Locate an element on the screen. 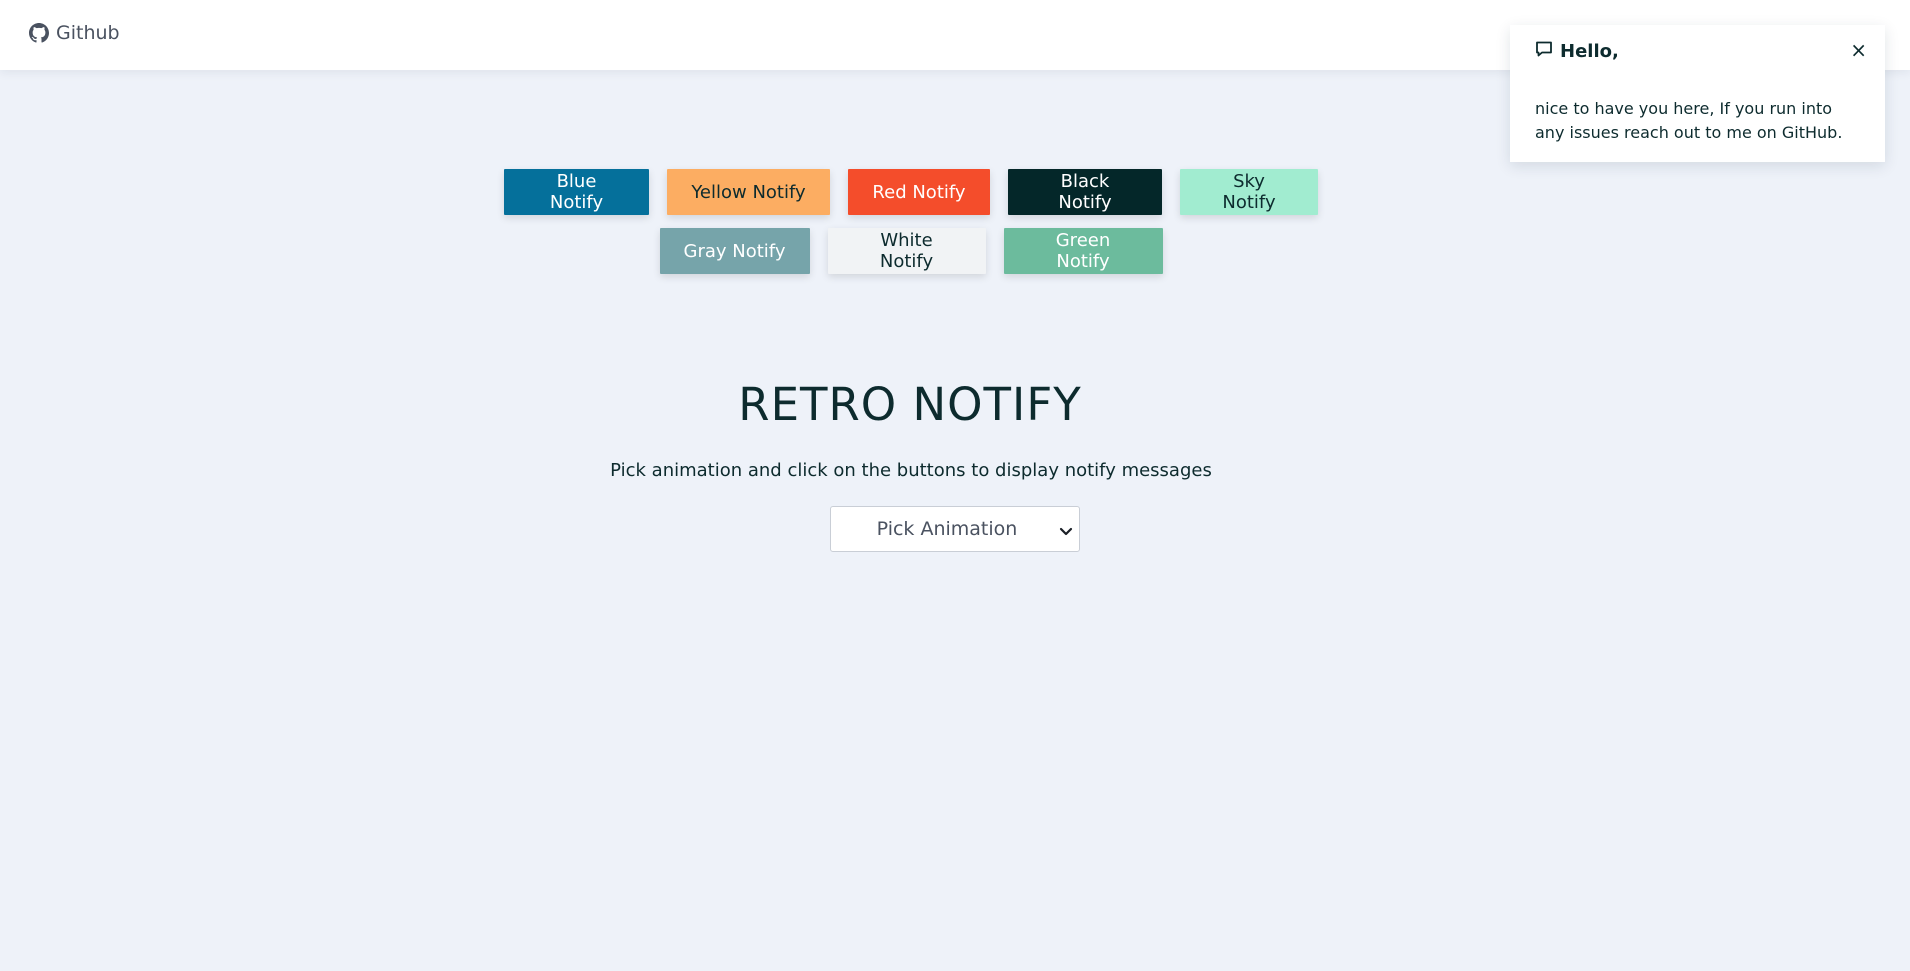 This screenshot has height=971, width=1910. notify-buttons-row-2: Gray Notify White Notify Green Notify is located at coordinates (933, 251).